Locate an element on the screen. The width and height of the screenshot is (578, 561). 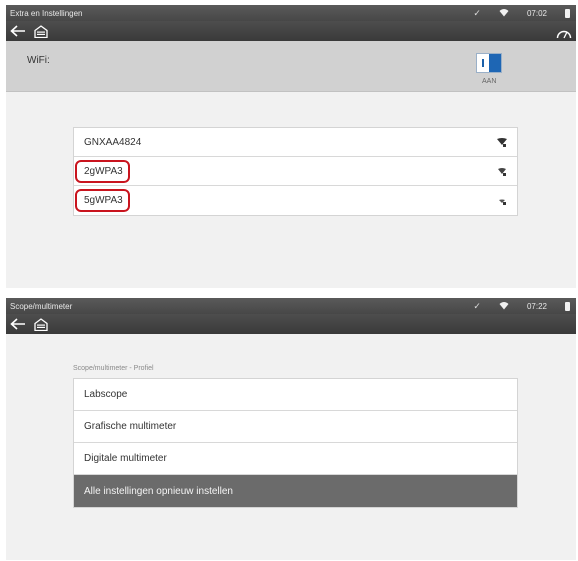
status-bar: Scope/multimeter ✓ 07:22 is located at coordinates (291, 306).